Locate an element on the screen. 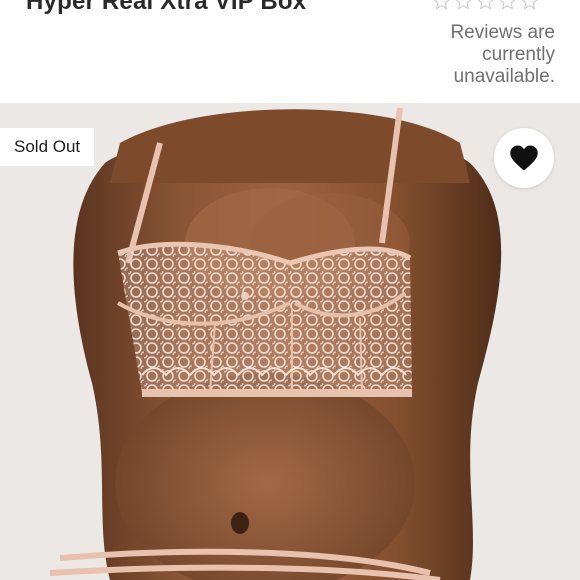 The image size is (580, 580). rating-stars is located at coordinates (485, 5).